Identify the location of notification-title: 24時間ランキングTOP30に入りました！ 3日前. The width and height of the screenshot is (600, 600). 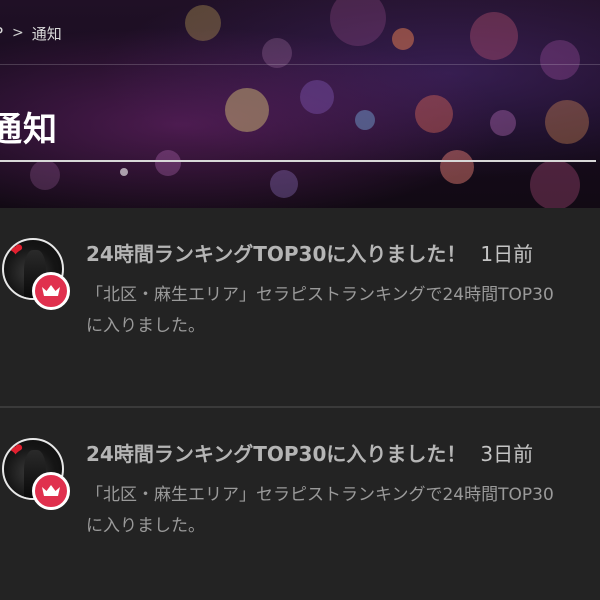
(326, 454).